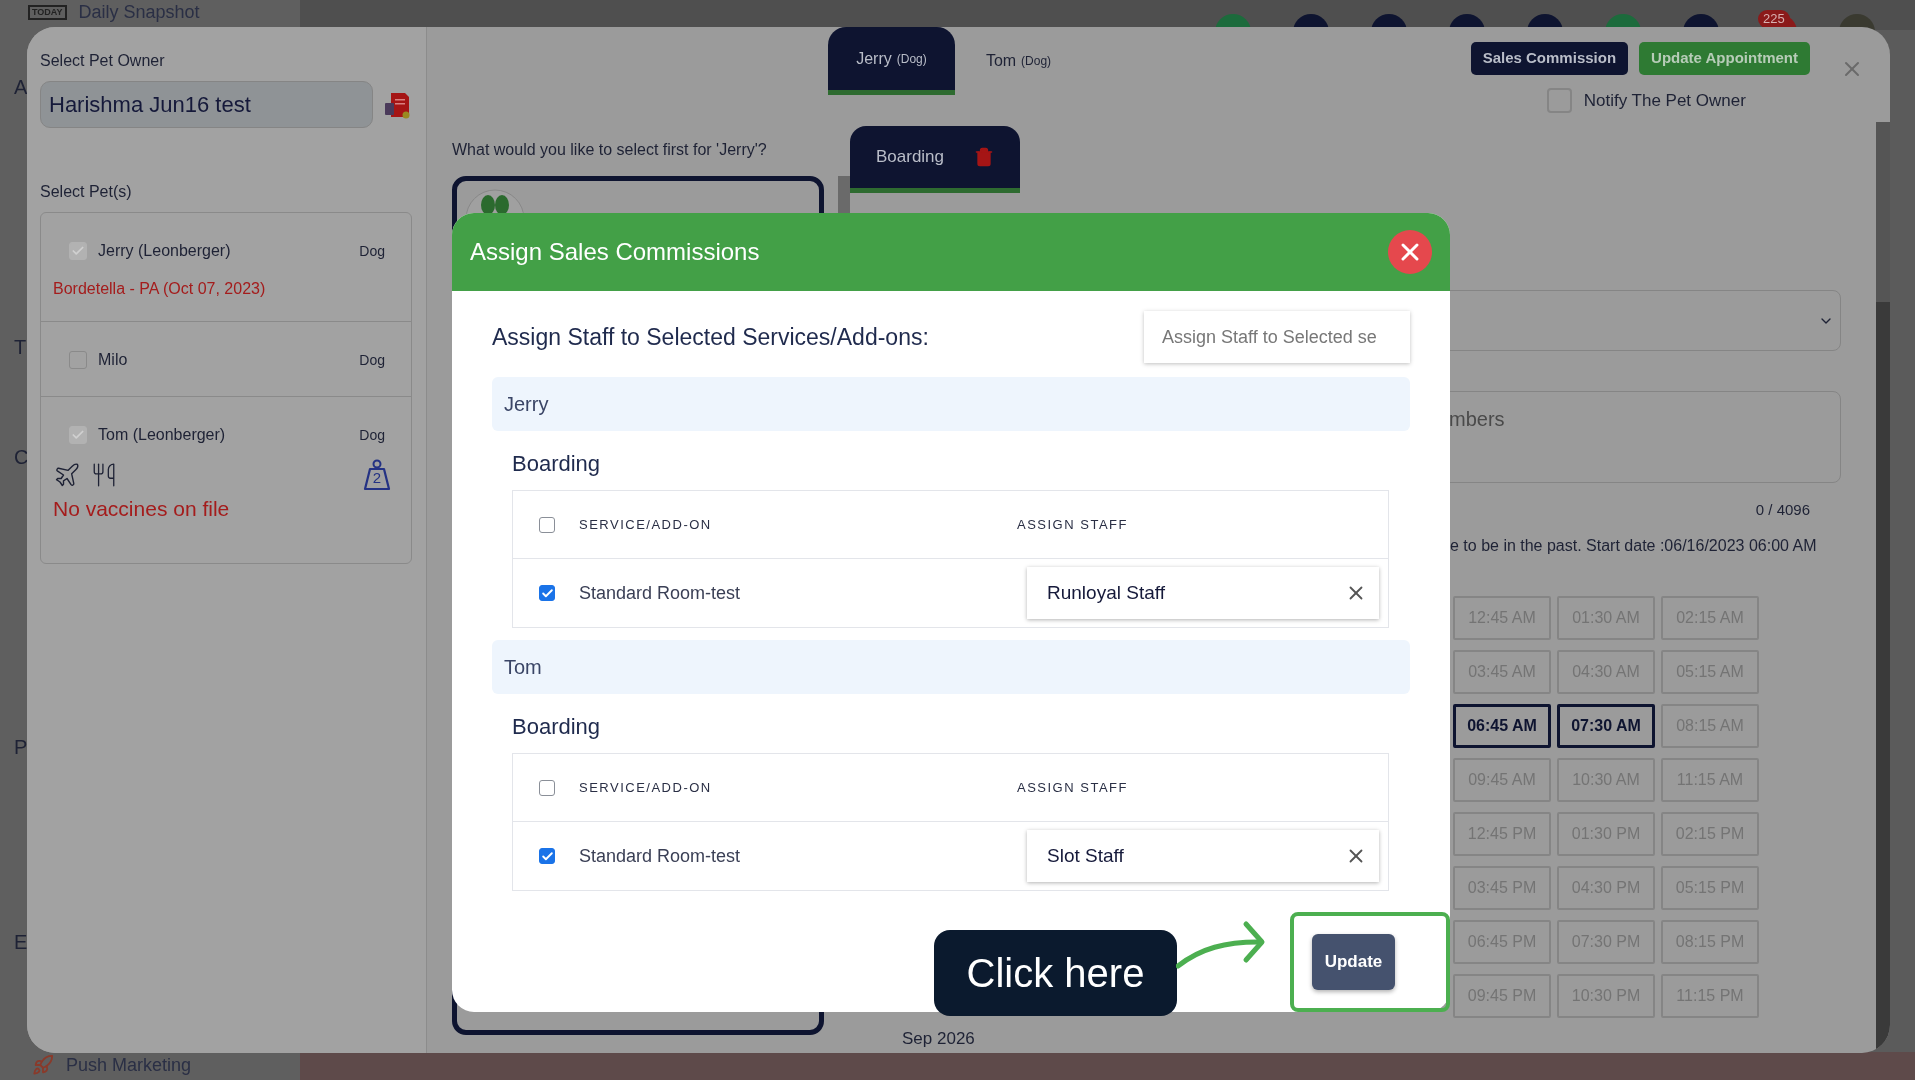 The height and width of the screenshot is (1080, 1915). I want to click on header-button: Sales Commission, so click(1549, 58).